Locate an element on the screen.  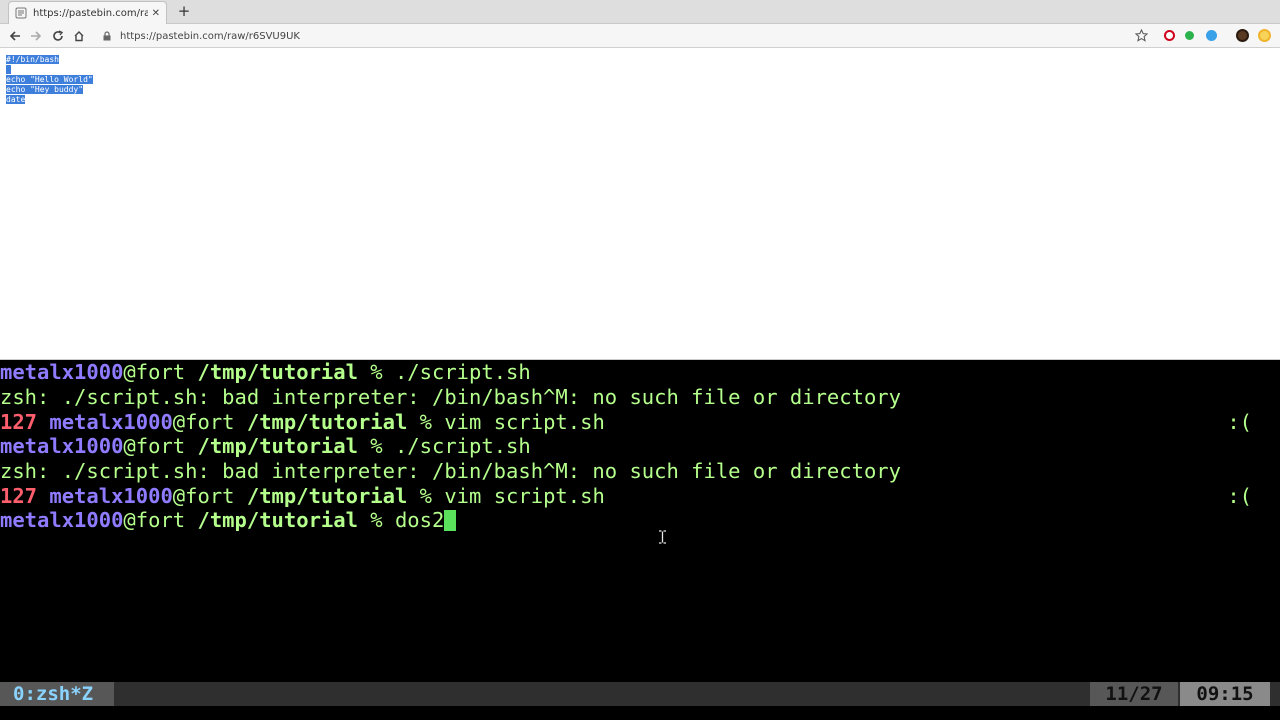
tmux-status-bar: 0:zsh*Z 11/27 09:15 is located at coordinates (640, 694).